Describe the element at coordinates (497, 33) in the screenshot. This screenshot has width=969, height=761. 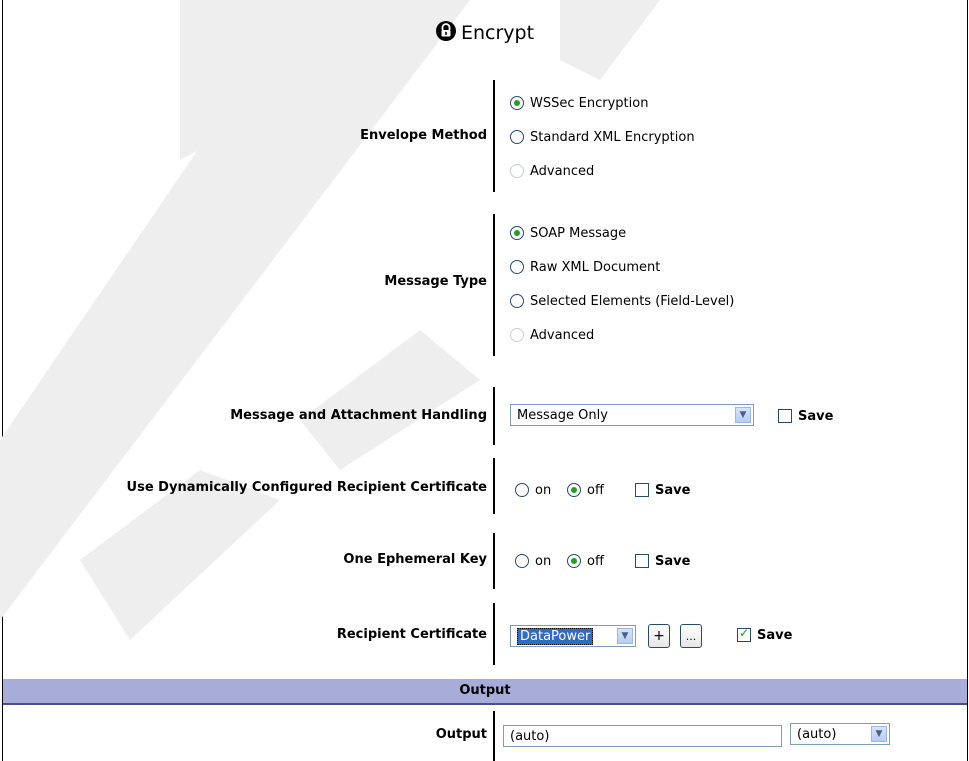
I see `page-title-text: Encrypt` at that location.